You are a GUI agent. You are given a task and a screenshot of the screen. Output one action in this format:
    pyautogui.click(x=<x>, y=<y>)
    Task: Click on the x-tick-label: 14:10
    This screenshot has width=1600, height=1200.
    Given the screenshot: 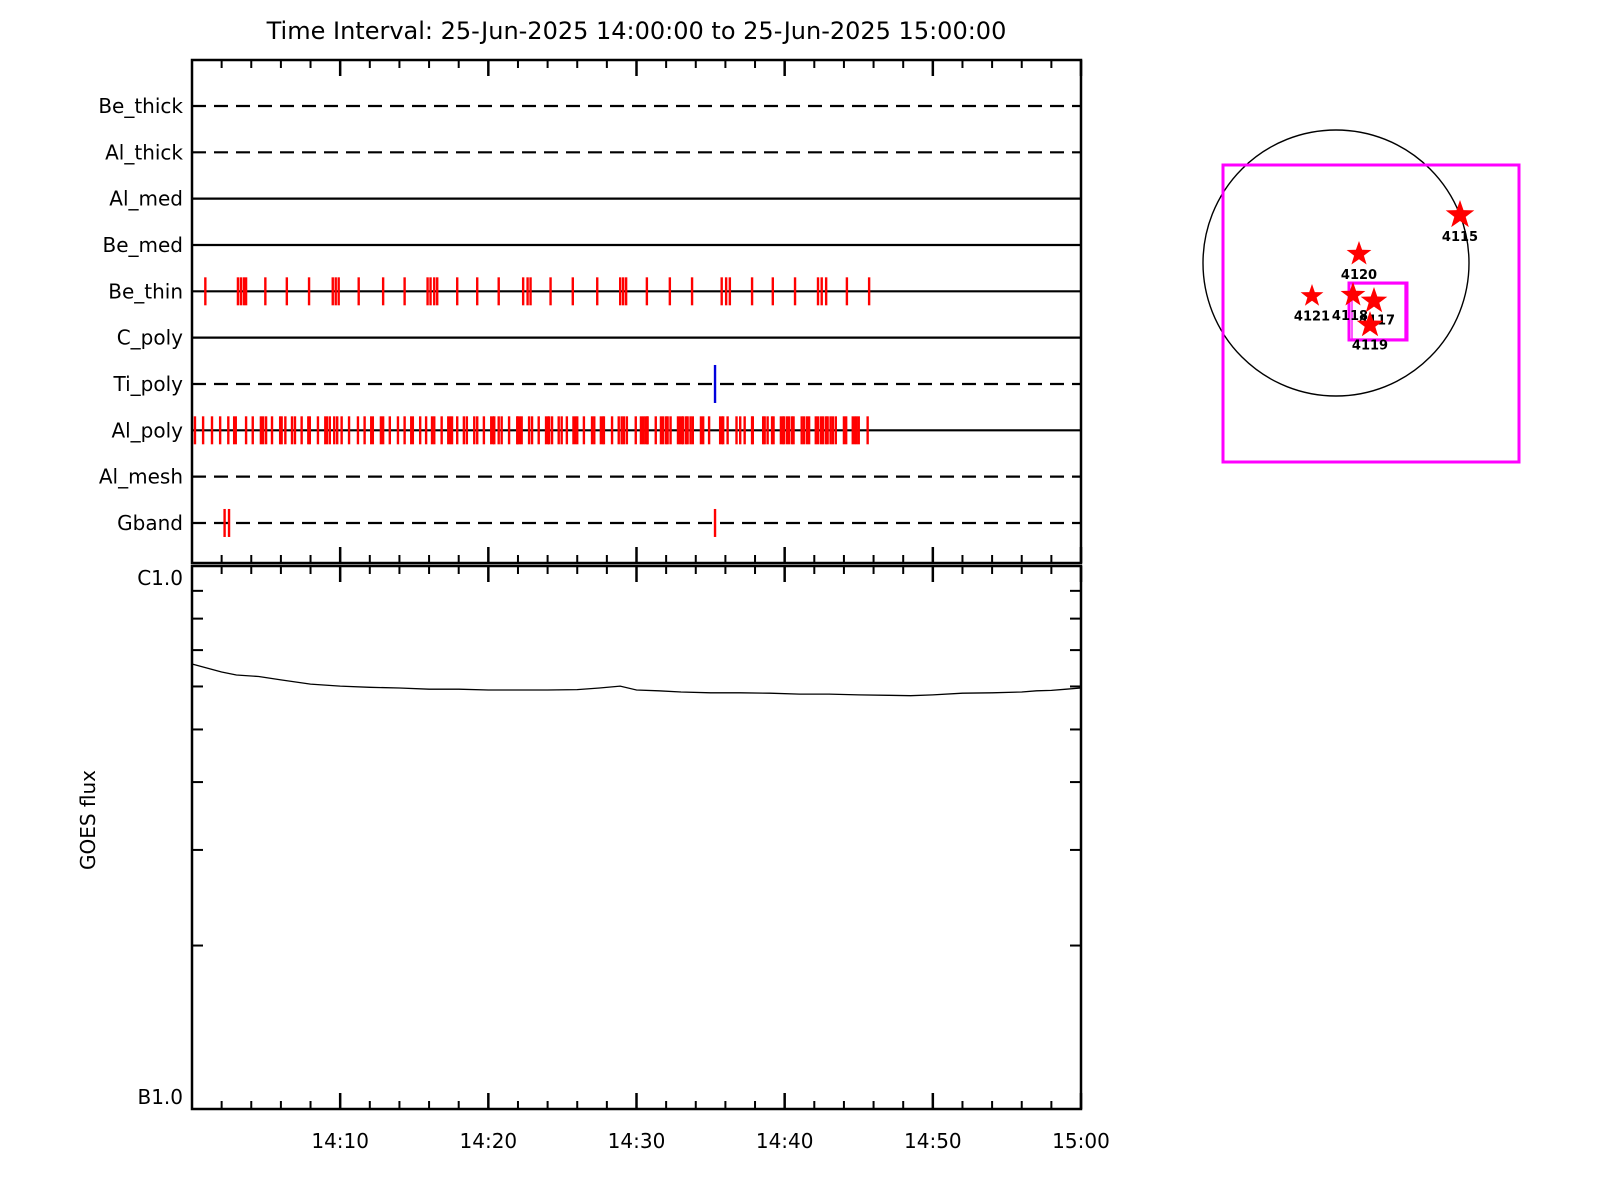 What is the action you would take?
    pyautogui.click(x=340, y=1141)
    